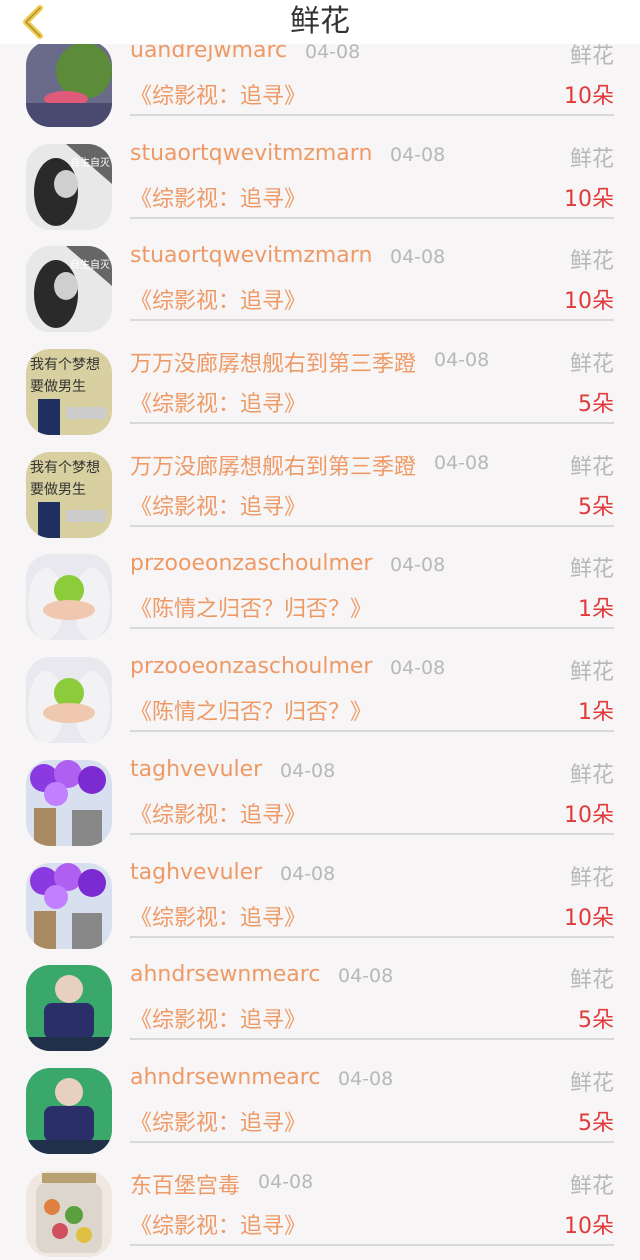 Image resolution: width=640 pixels, height=1260 pixels. Describe the element at coordinates (320, 1209) in the screenshot. I see `list-item: 东百堡宫毒 04-08 鲜花《综影视：追寻》 10朵` at that location.